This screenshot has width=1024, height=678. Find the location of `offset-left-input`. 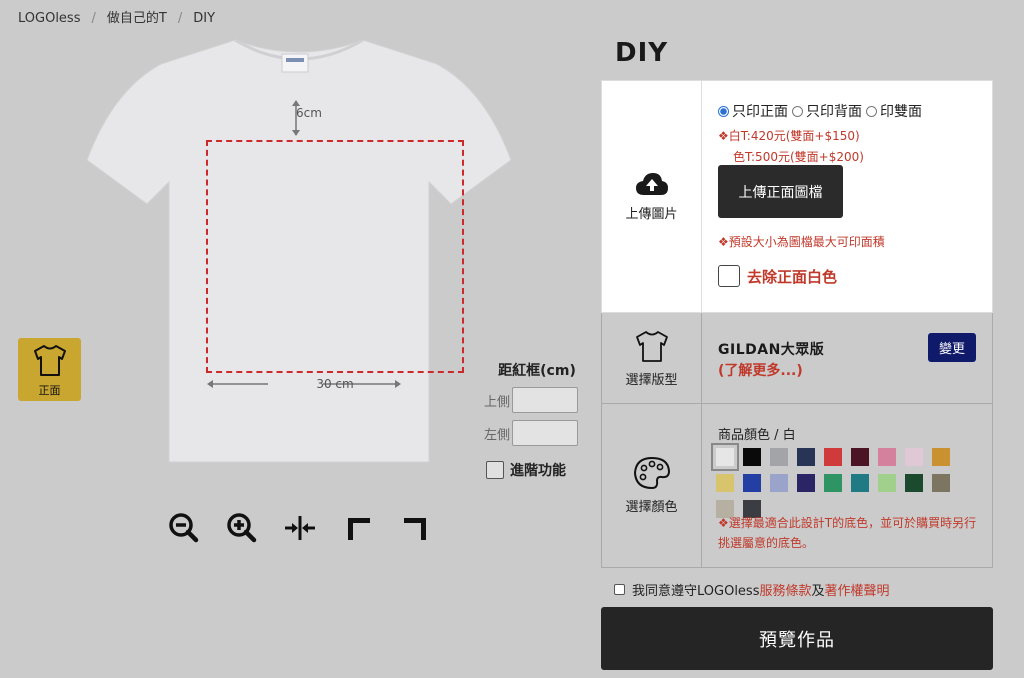

offset-left-input is located at coordinates (545, 433).